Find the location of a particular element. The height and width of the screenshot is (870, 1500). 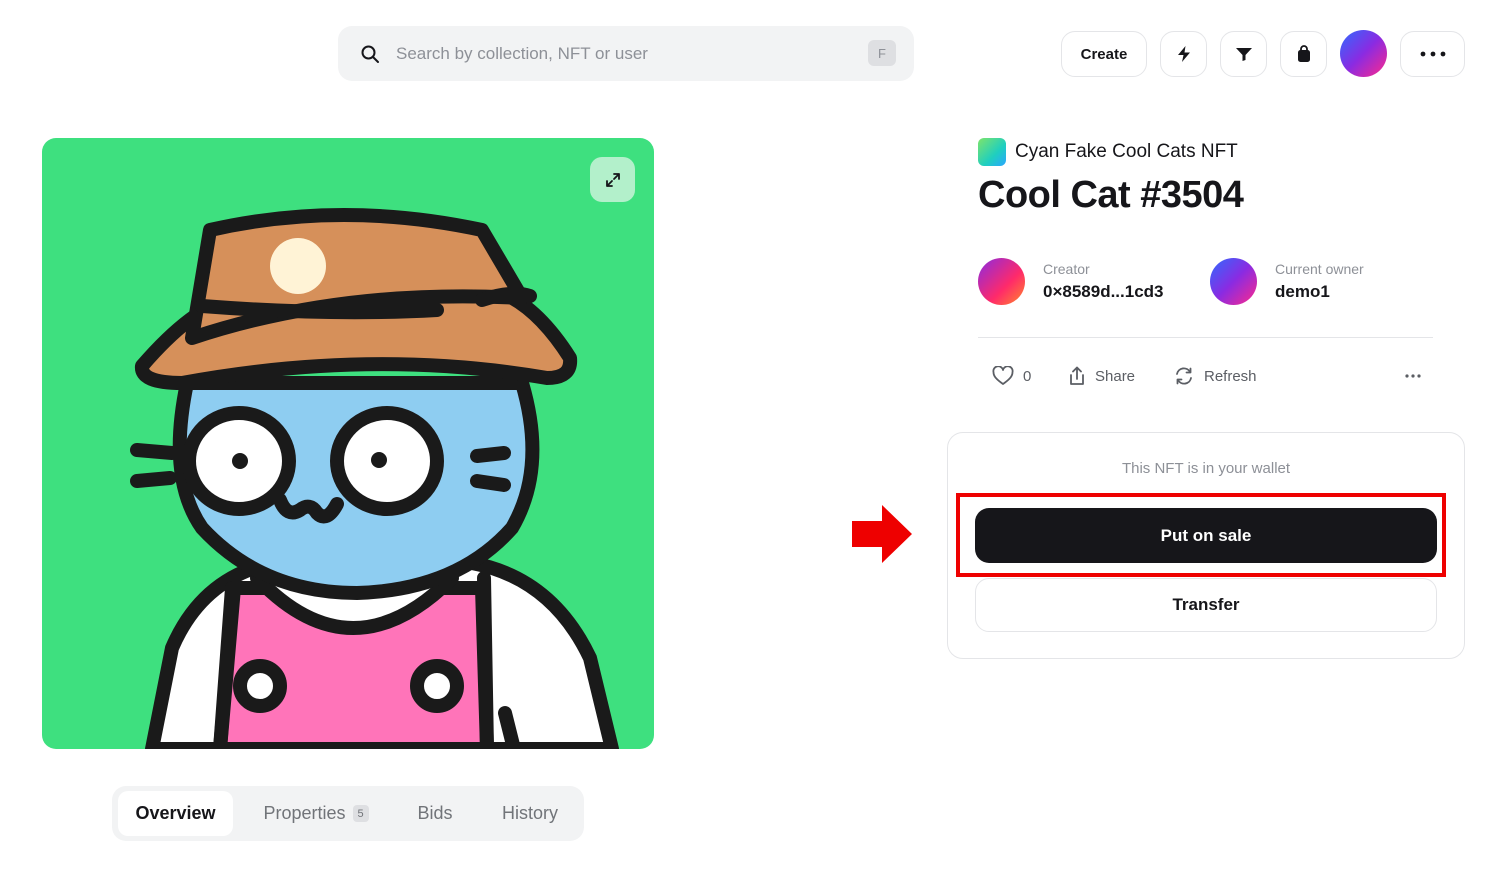

collection-name: Cyan Fake Cool Cats NFT is located at coordinates (1126, 151).